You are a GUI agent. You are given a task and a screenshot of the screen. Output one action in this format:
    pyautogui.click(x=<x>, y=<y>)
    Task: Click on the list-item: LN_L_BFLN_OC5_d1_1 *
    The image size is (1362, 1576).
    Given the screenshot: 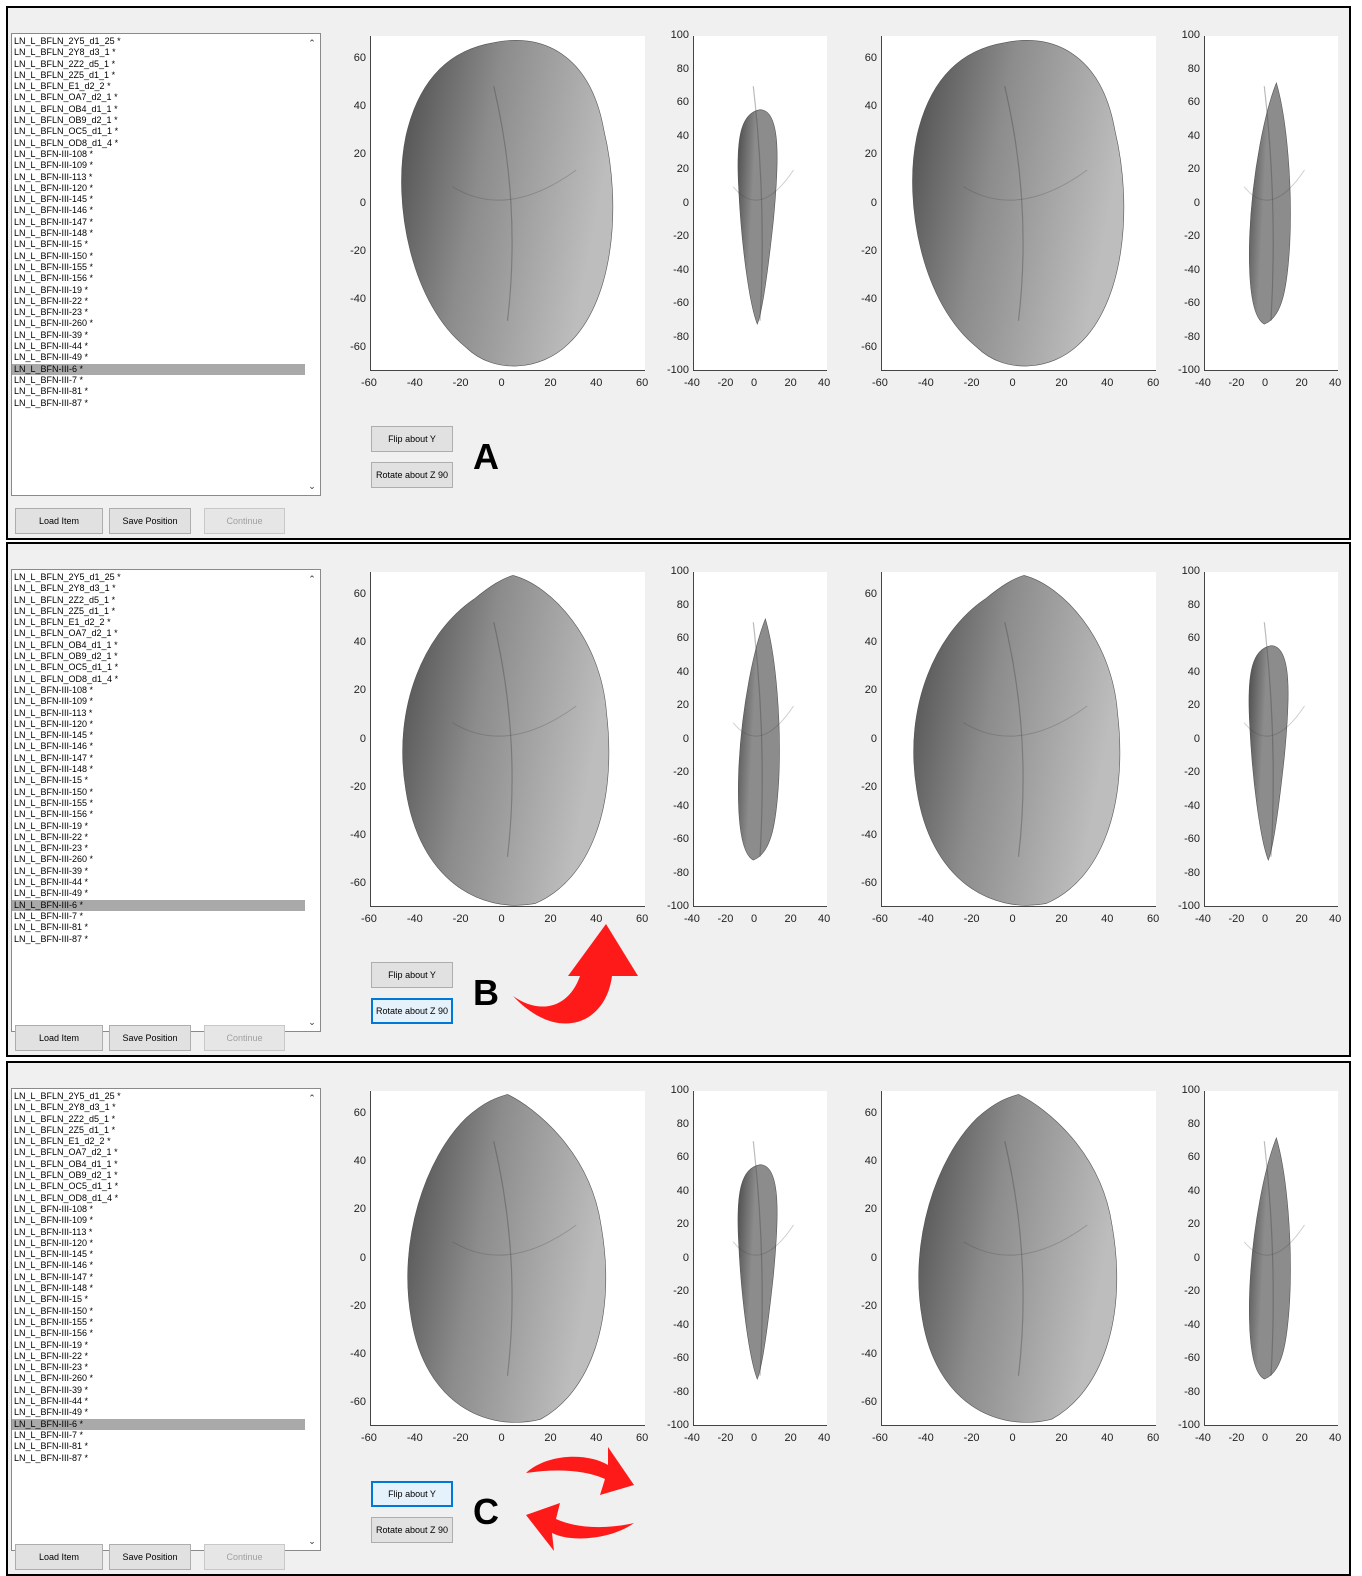 What is the action you would take?
    pyautogui.click(x=159, y=131)
    